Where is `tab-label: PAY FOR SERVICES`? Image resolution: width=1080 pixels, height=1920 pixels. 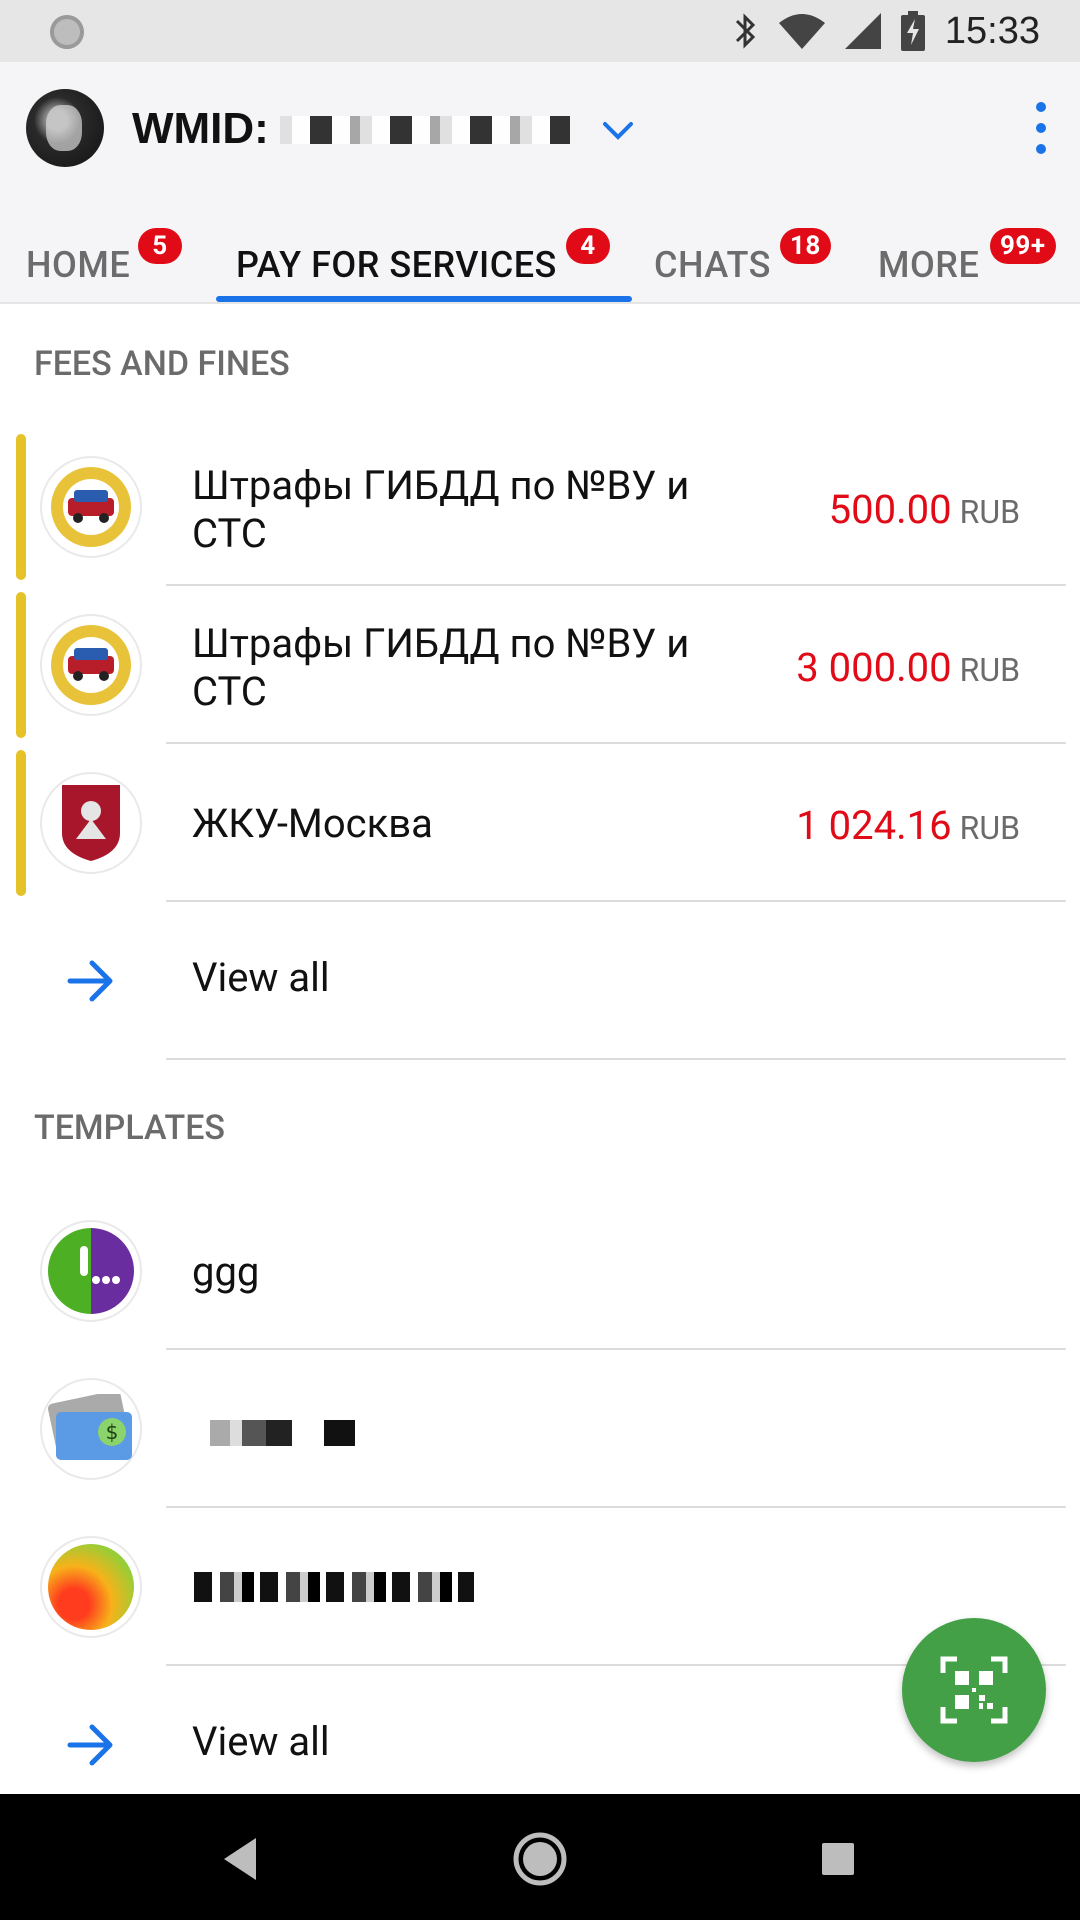
tab-label: PAY FOR SERVICES is located at coordinates (396, 265).